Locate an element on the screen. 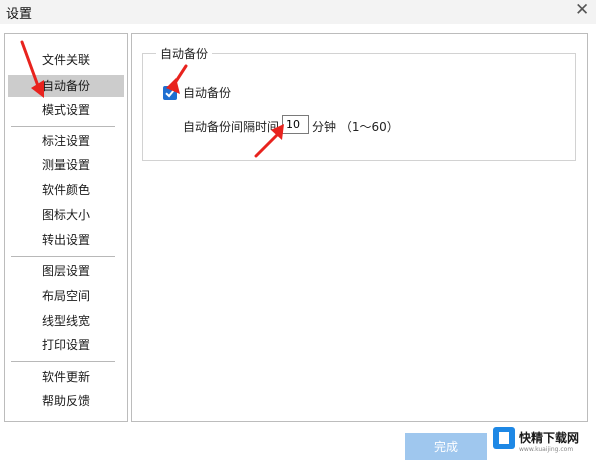 The image size is (596, 474). watermark-logo-icon is located at coordinates (504, 438).